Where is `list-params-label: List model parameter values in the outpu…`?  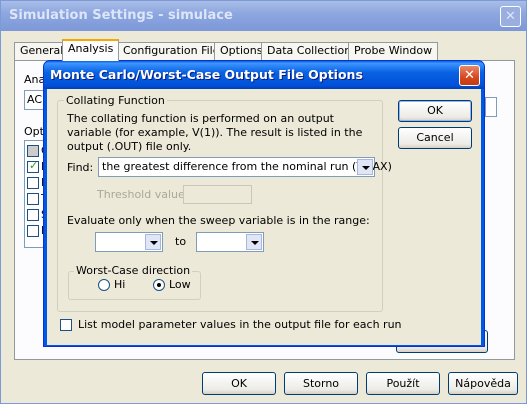
list-params-label: List model parameter values in the outpu… is located at coordinates (240, 324).